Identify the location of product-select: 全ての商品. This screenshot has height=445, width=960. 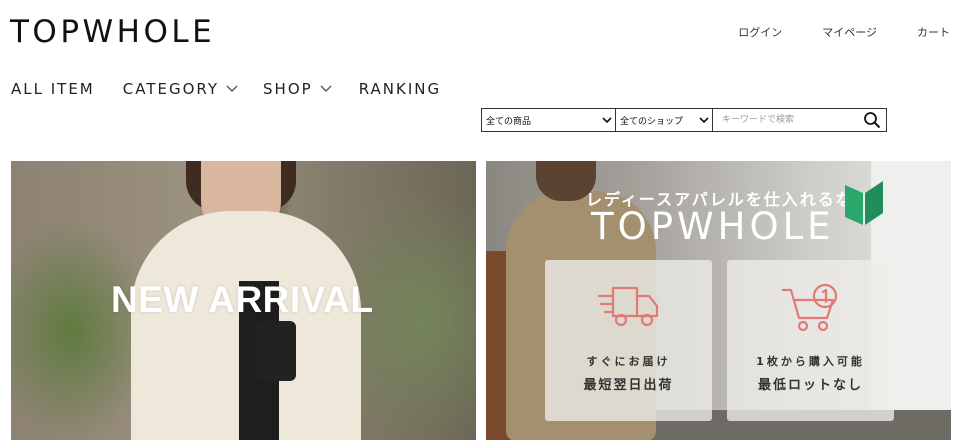
(549, 120).